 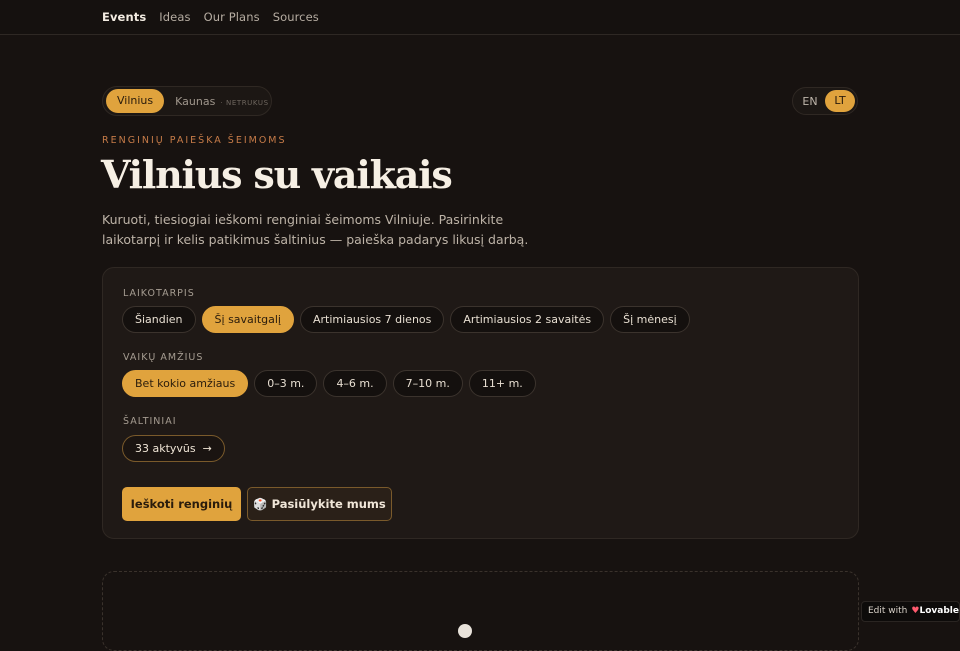 I want to click on dice-icon: 🎲, so click(x=260, y=504).